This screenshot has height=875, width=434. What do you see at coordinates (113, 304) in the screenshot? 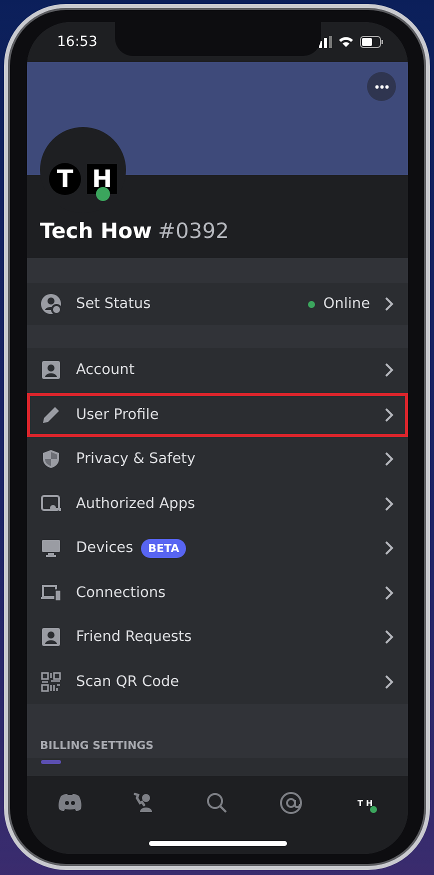
I see `item-label: Set Status` at bounding box center [113, 304].